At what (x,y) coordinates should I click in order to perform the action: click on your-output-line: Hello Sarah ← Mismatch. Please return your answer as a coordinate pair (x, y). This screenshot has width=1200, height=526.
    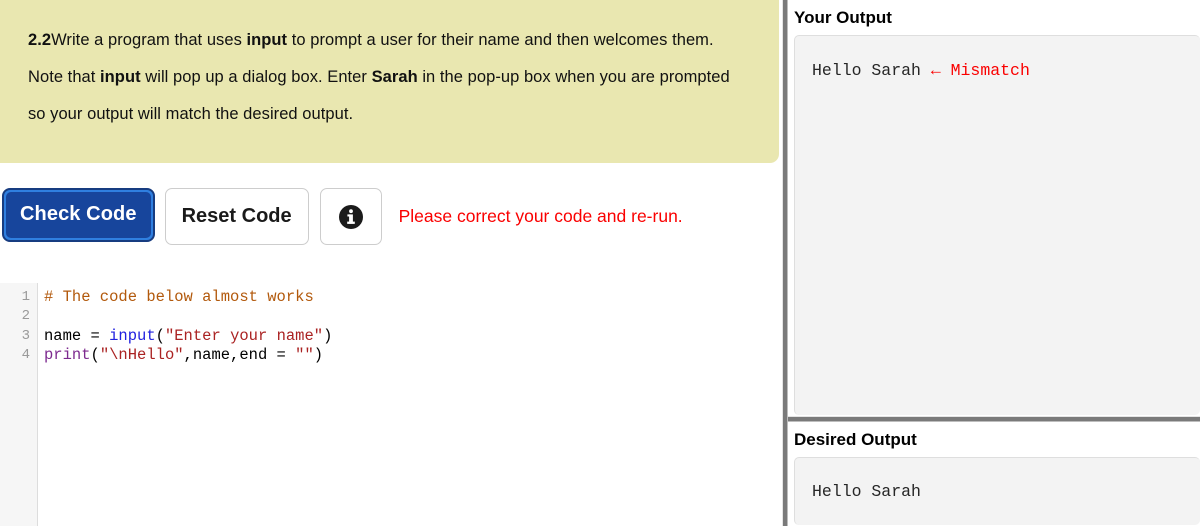
    Looking at the image, I should click on (1006, 71).